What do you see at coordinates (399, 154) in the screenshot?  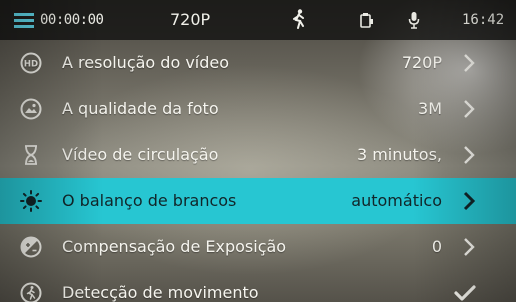 I see `menu-item-value: 3 minutos,` at bounding box center [399, 154].